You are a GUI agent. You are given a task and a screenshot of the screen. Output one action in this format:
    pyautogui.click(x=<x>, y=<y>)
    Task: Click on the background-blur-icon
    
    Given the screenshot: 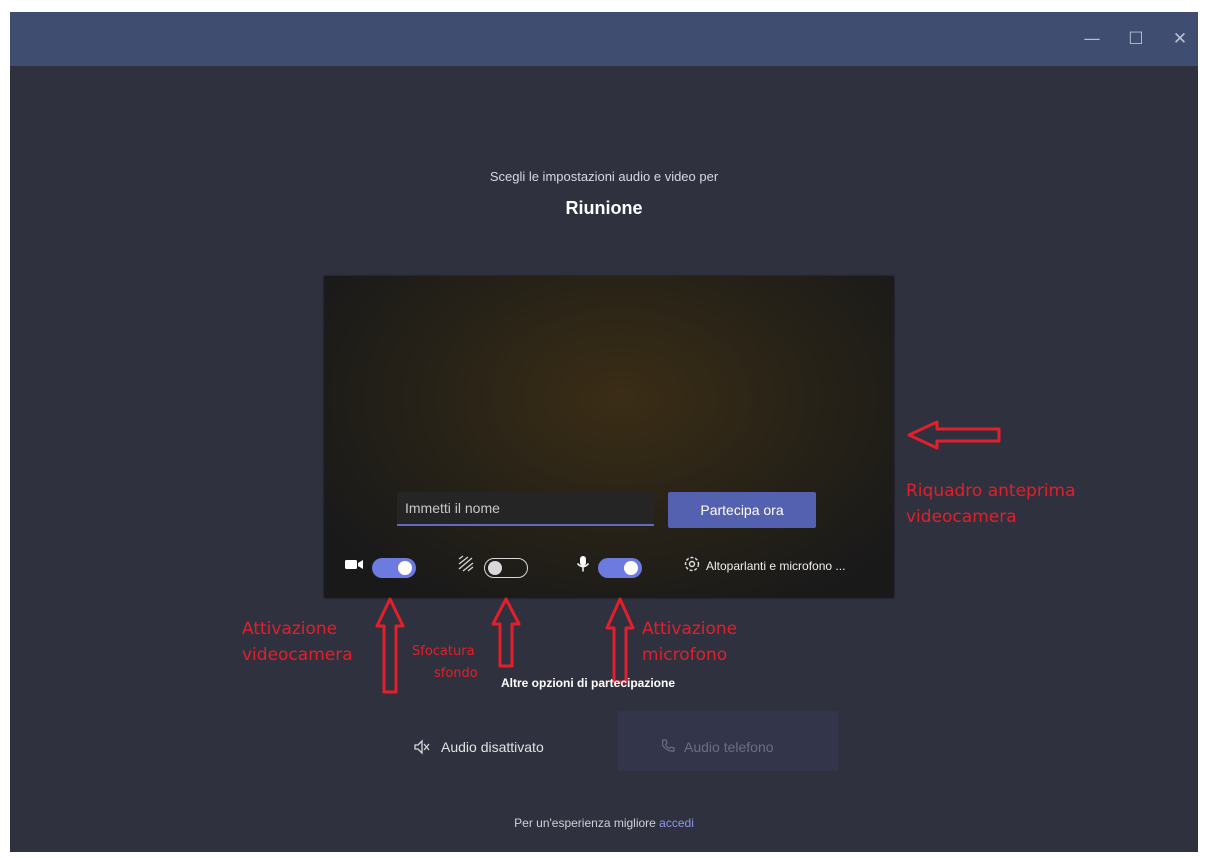 What is the action you would take?
    pyautogui.click(x=466, y=563)
    